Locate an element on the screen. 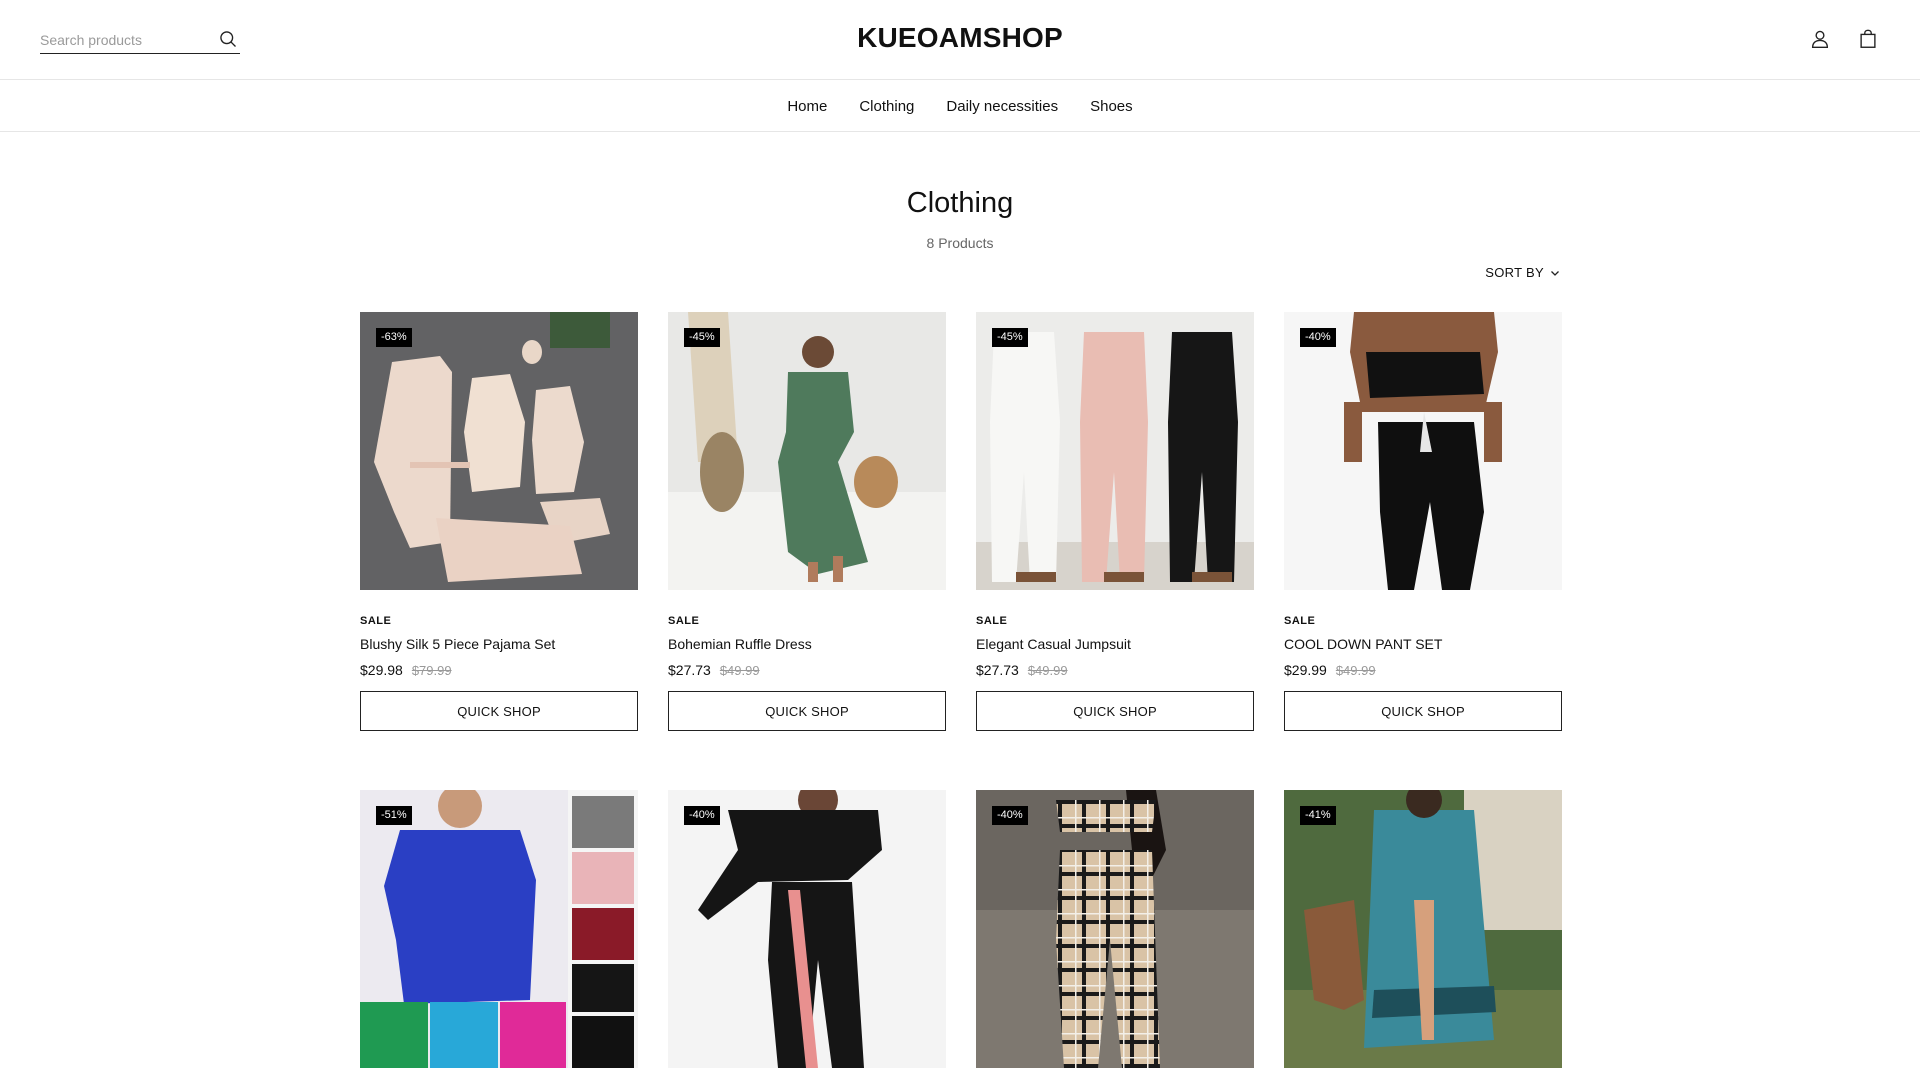  nav-item-home: Home is located at coordinates (807, 106).